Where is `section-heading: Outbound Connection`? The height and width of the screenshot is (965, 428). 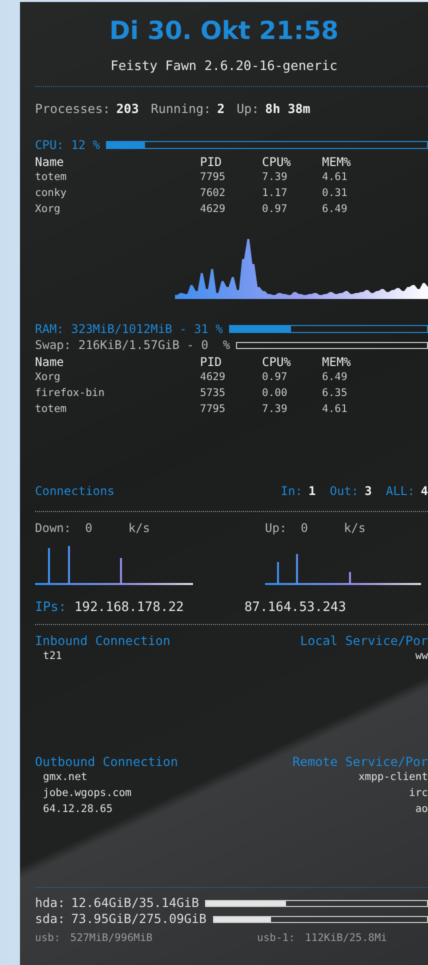
section-heading: Outbound Connection is located at coordinates (106, 761).